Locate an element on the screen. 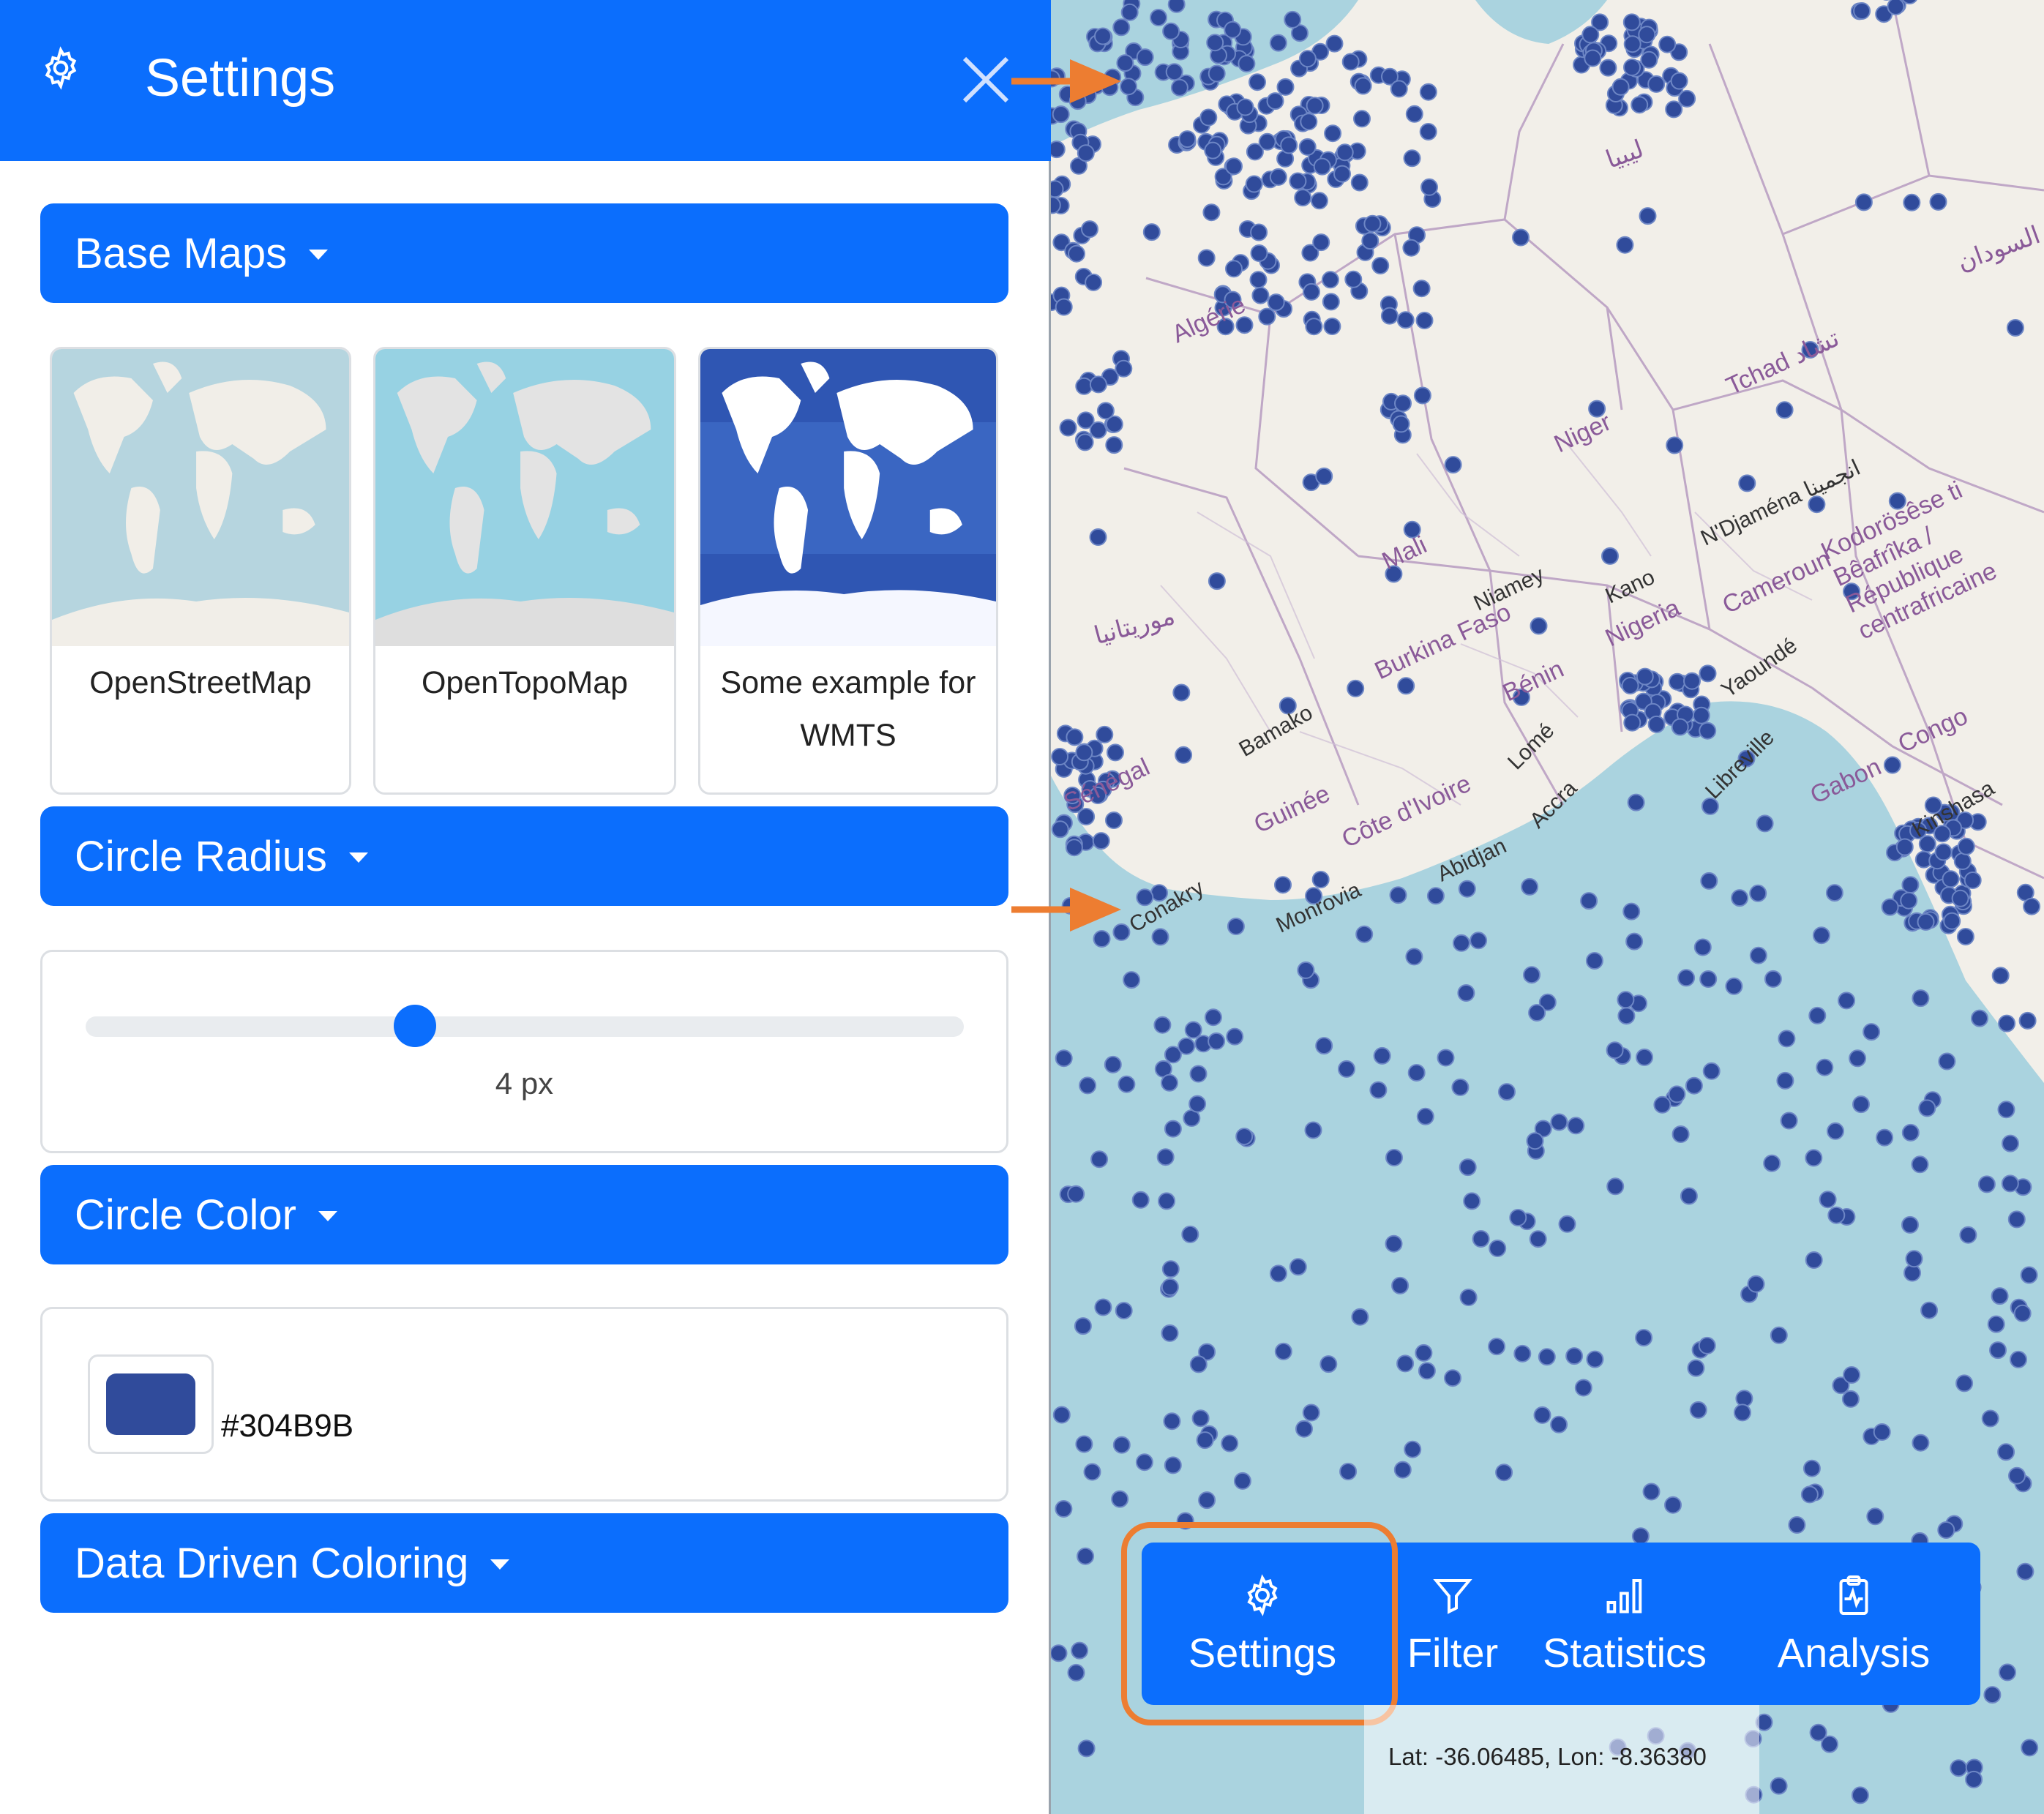  data-driven-coloring-toggle: Data Driven Coloring is located at coordinates (524, 1563).